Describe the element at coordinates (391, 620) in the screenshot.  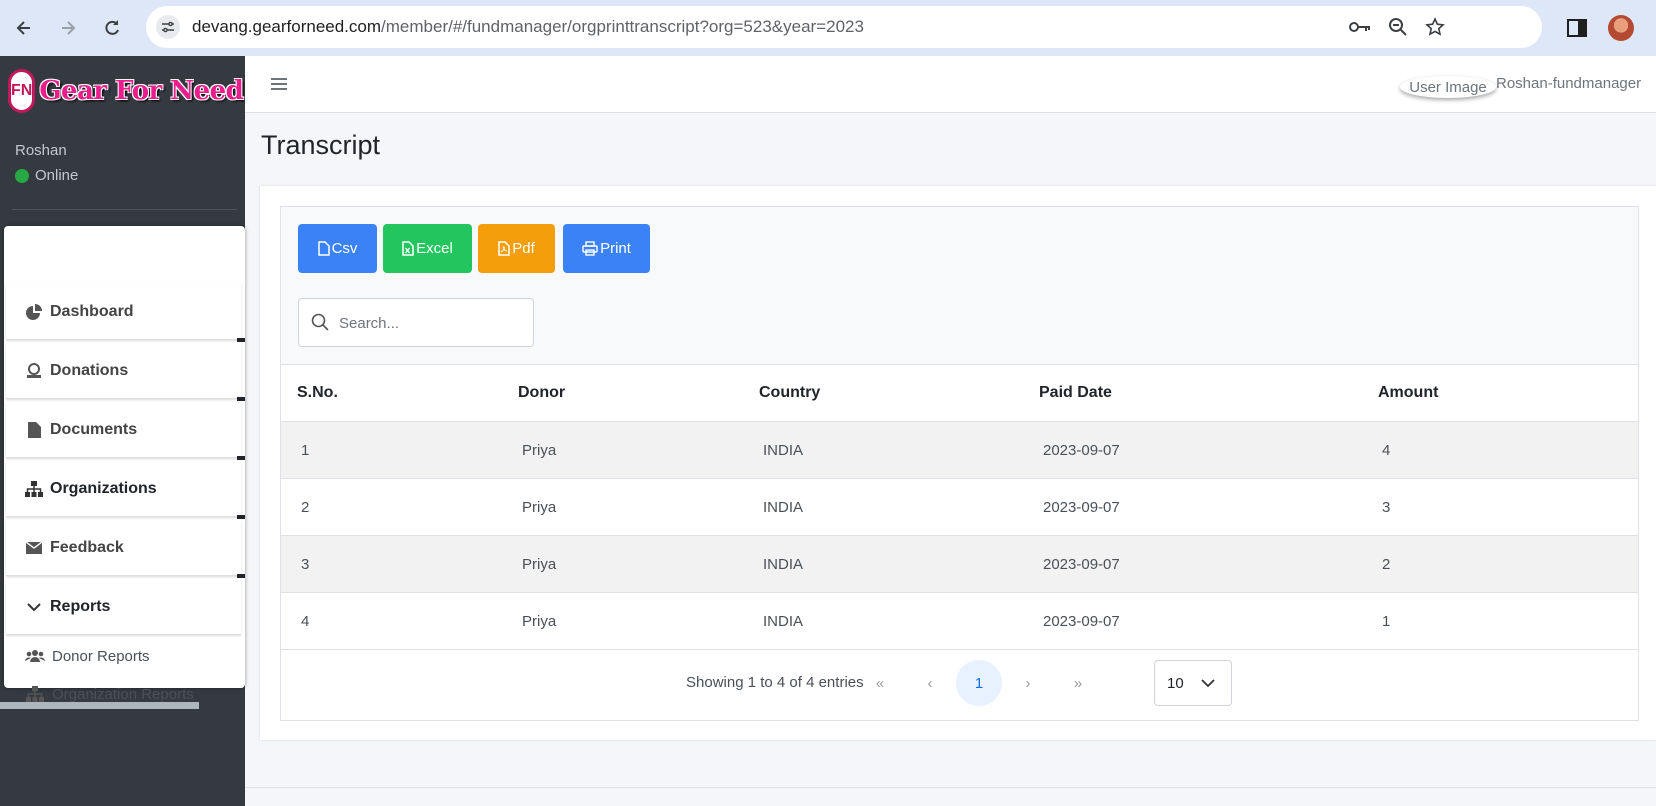
I see `cell-sno: 4` at that location.